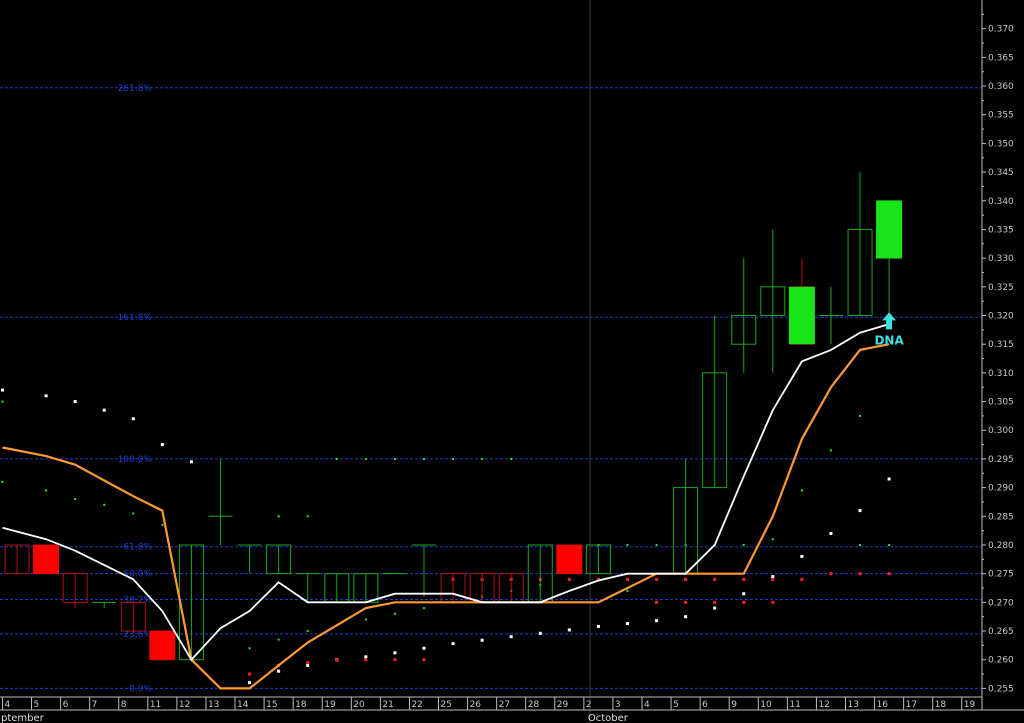 The width and height of the screenshot is (1024, 723). I want to click on y-tick-label: 0.310, so click(1001, 374).